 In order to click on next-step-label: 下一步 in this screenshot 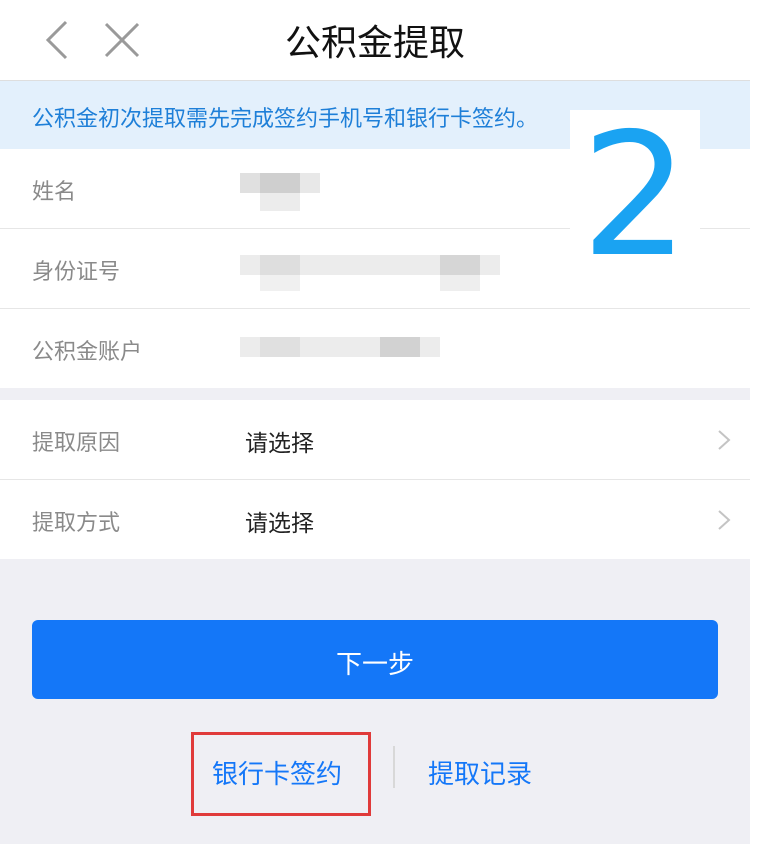, I will do `click(374, 665)`.